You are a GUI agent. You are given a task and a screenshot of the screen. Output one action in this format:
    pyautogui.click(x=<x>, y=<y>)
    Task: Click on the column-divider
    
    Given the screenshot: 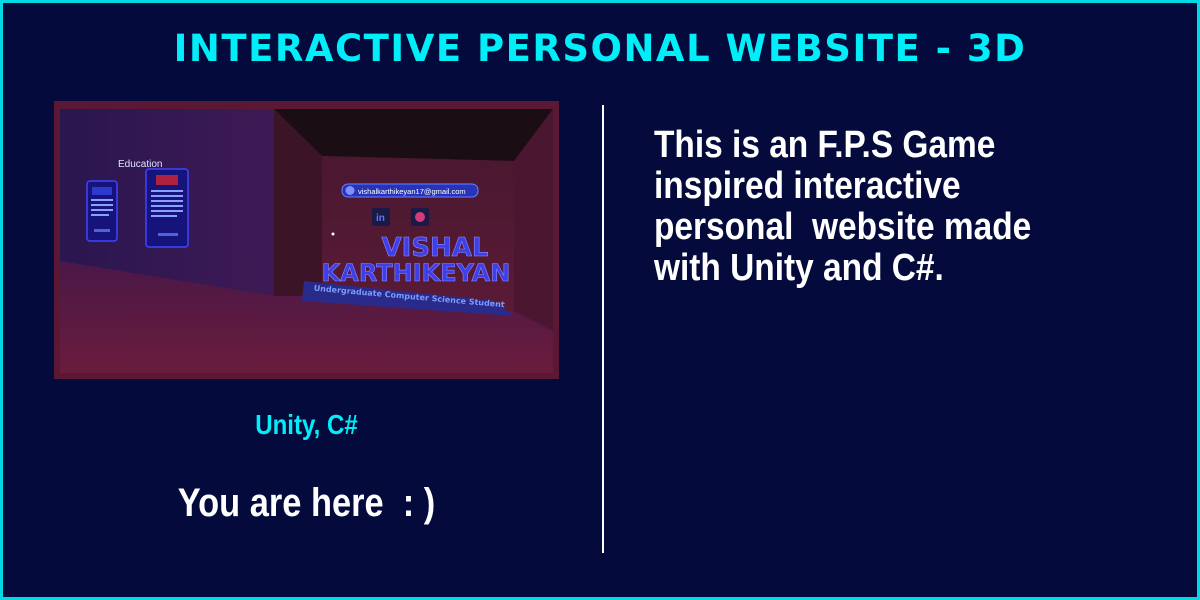 What is the action you would take?
    pyautogui.click(x=603, y=329)
    